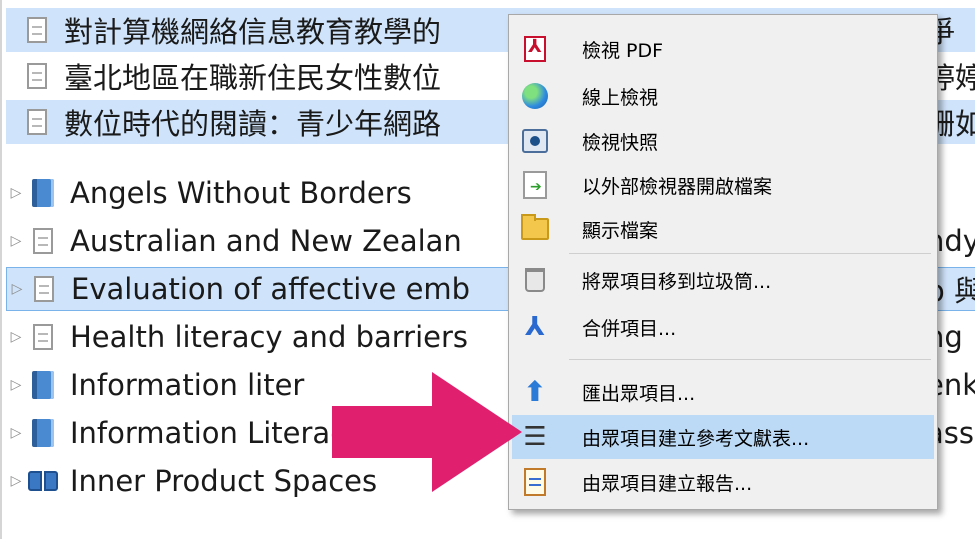 This screenshot has height=539, width=975. What do you see at coordinates (623, 50) in the screenshot?
I see `menu-item-label: 檢視 PDF` at bounding box center [623, 50].